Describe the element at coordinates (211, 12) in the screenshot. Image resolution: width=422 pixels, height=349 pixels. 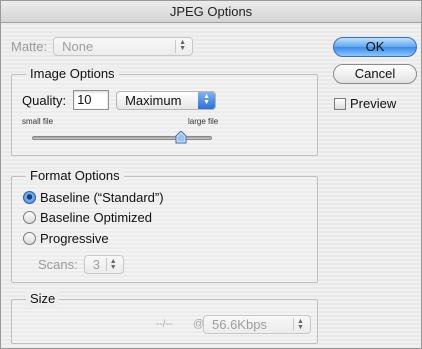
I see `window-title: JPEG Options` at that location.